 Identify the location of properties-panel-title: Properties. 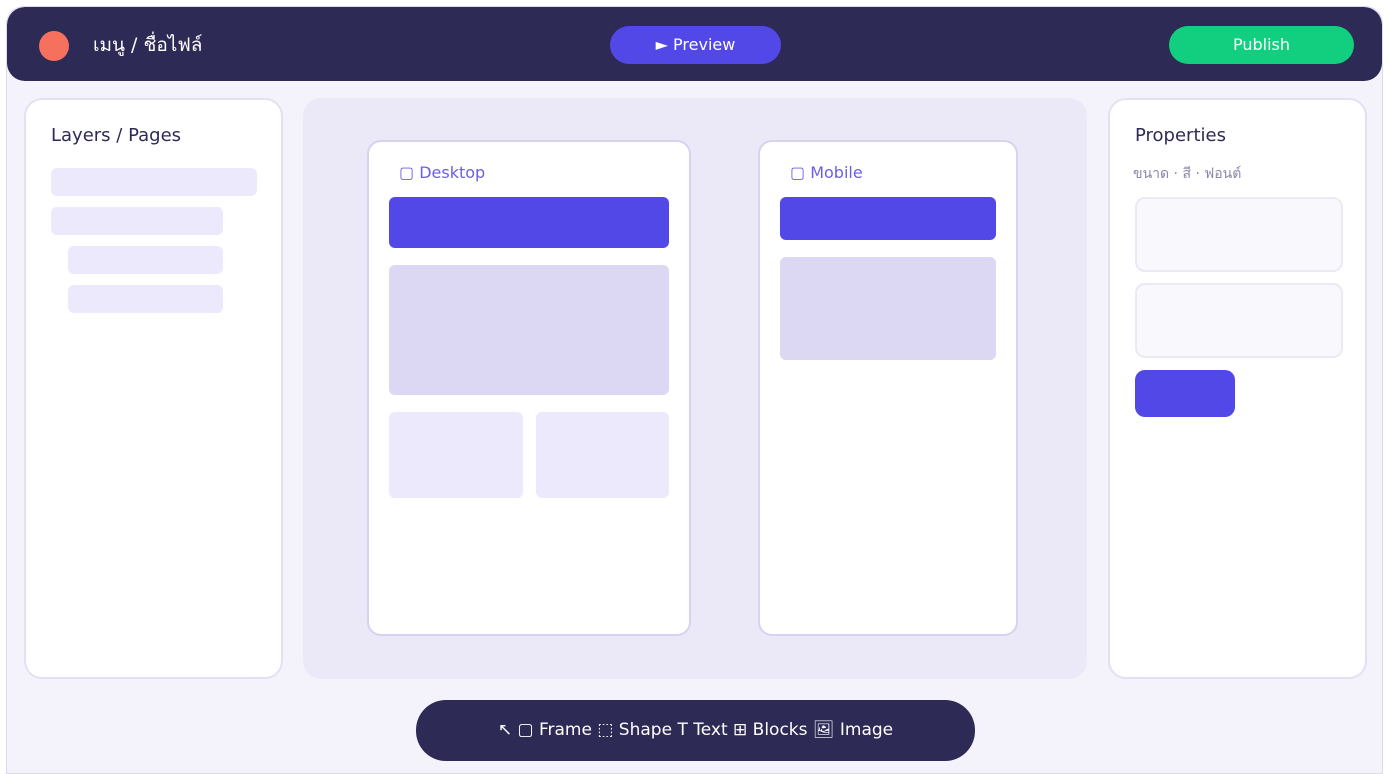
(1180, 135).